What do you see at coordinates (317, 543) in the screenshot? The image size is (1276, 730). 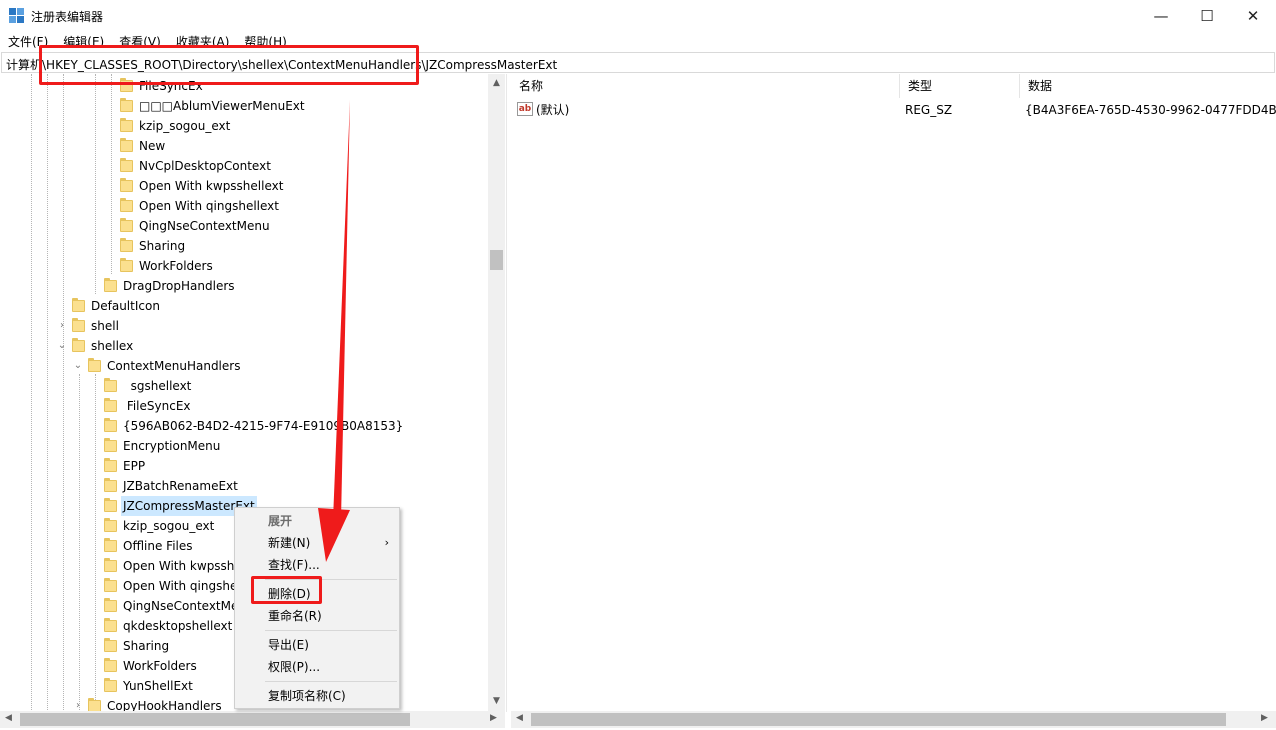 I see `ctx-new: 新建(N) ›` at bounding box center [317, 543].